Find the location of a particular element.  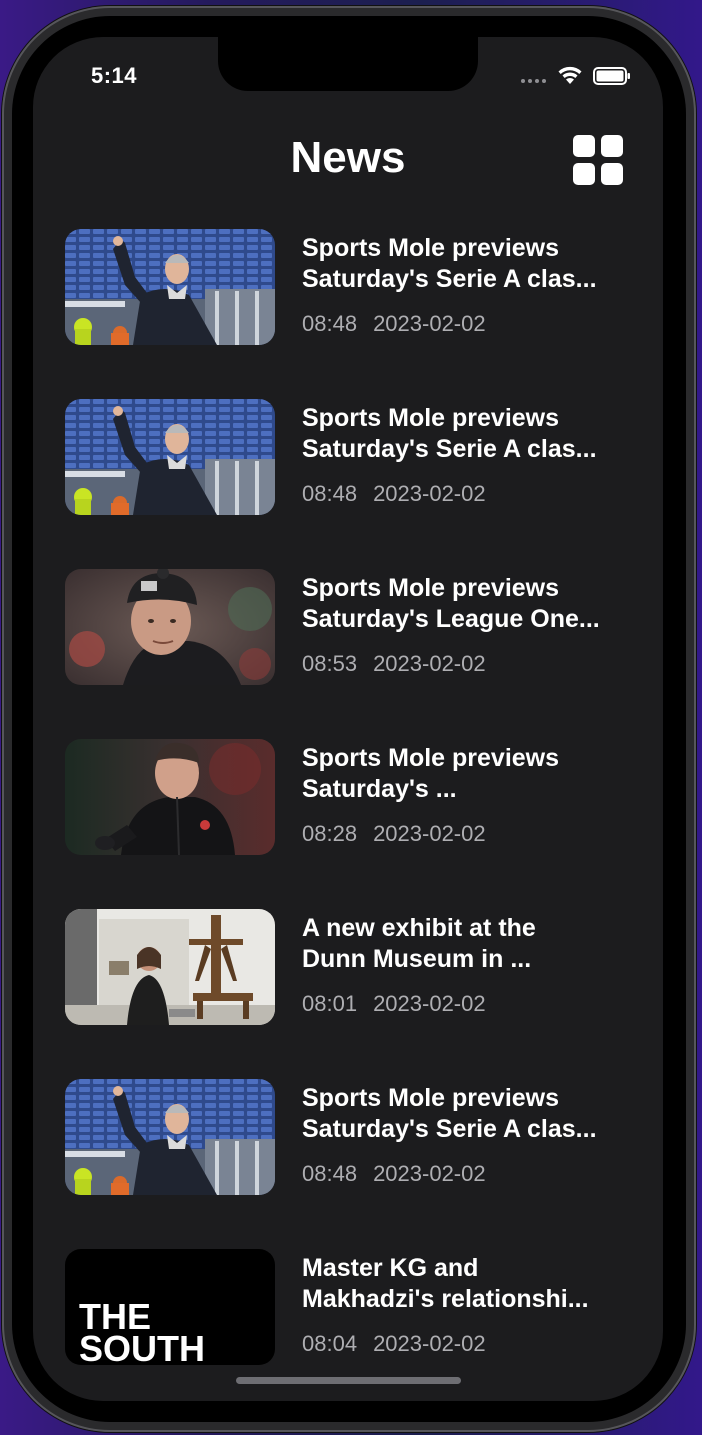

news-thumbnail: THE SOUTH is located at coordinates (170, 1307).